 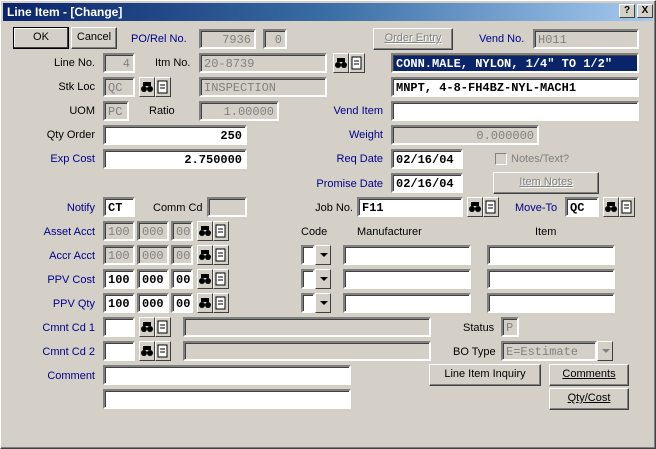 I want to click on job-no-label: Job No., so click(x=334, y=208).